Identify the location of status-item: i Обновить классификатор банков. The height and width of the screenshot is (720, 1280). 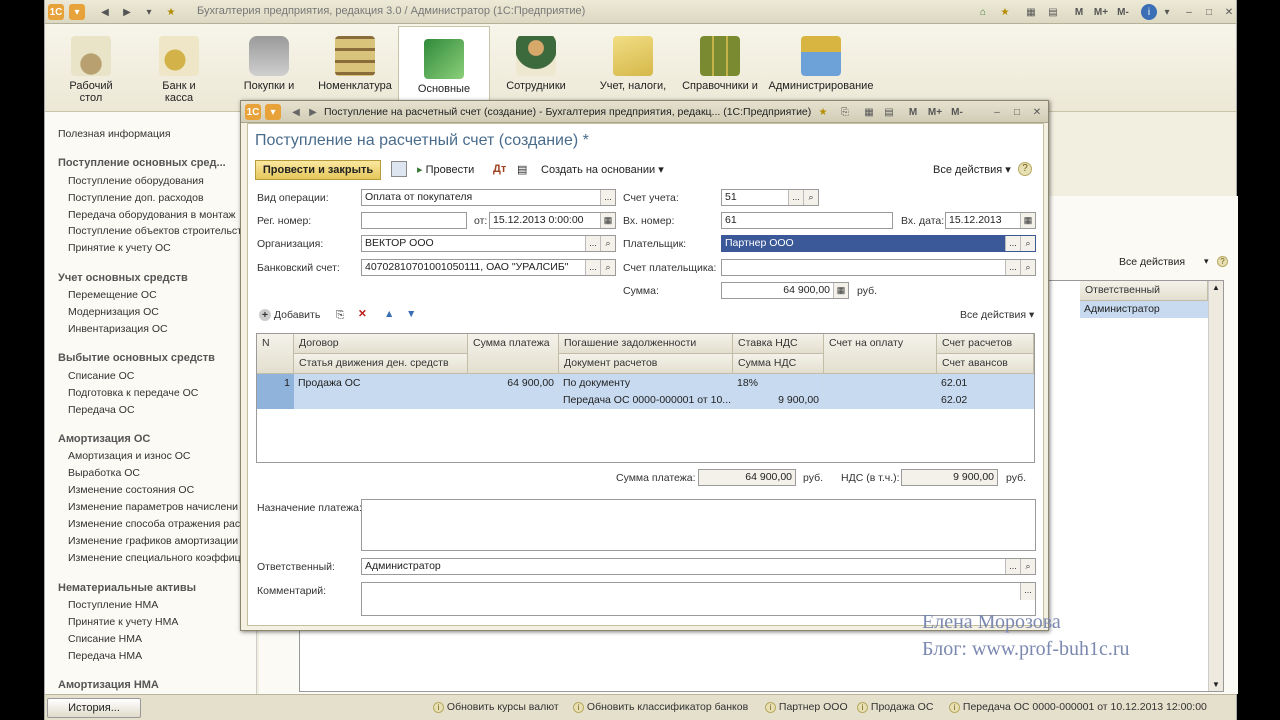
(660, 707).